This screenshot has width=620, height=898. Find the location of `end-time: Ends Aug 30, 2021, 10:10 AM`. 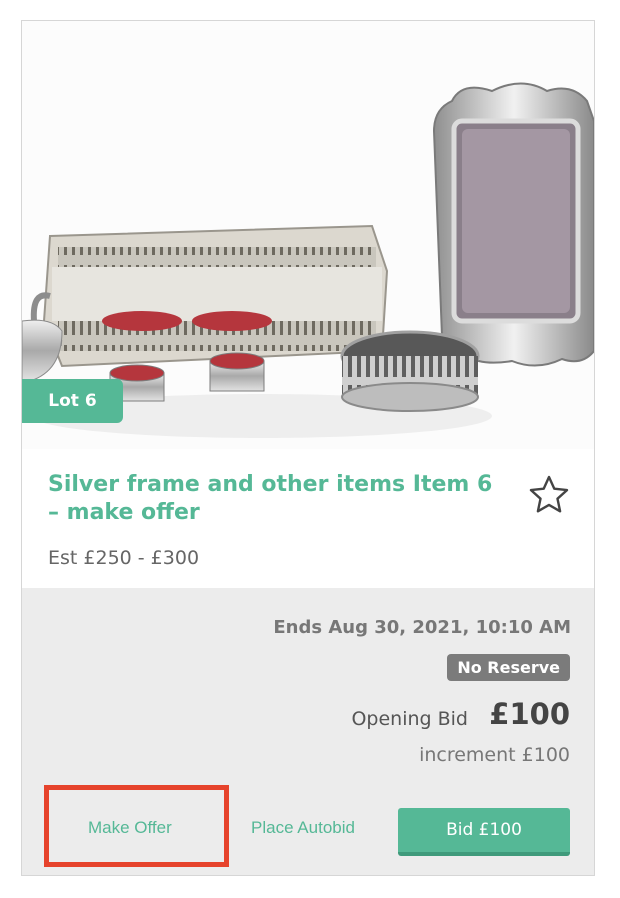

end-time: Ends Aug 30, 2021, 10:10 AM is located at coordinates (422, 627).